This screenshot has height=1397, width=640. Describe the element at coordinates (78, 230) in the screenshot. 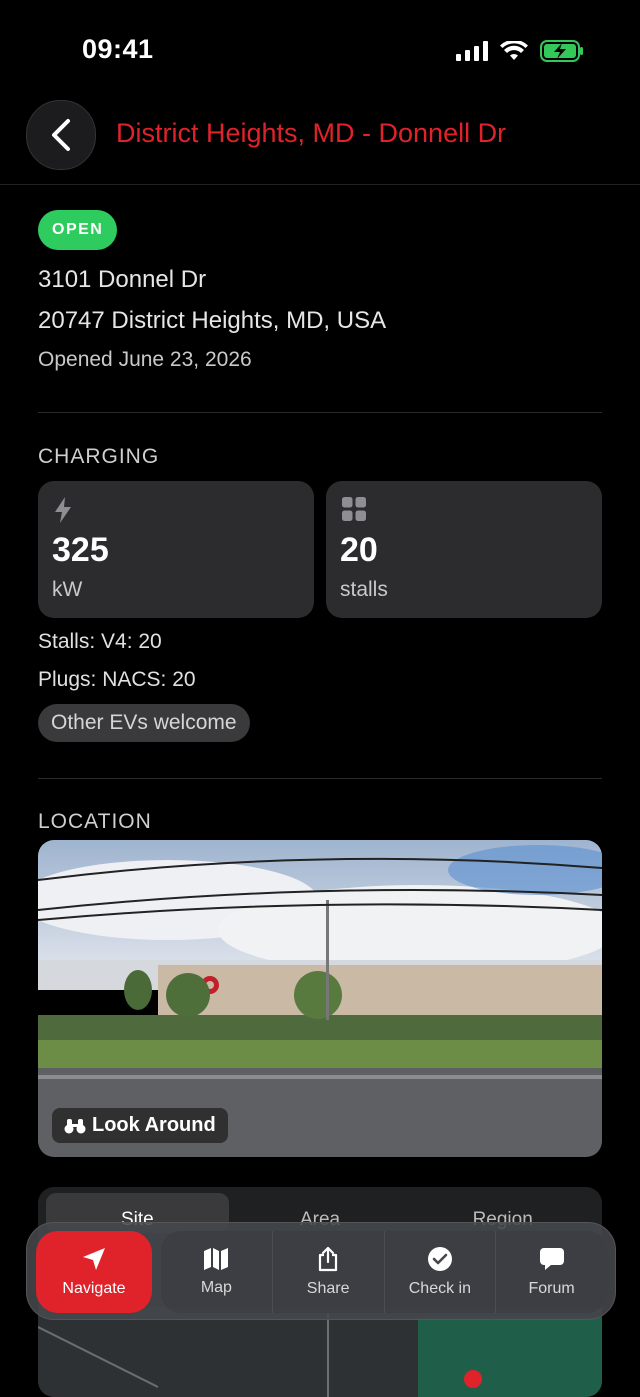

I see `status-badge: OPEN` at that location.